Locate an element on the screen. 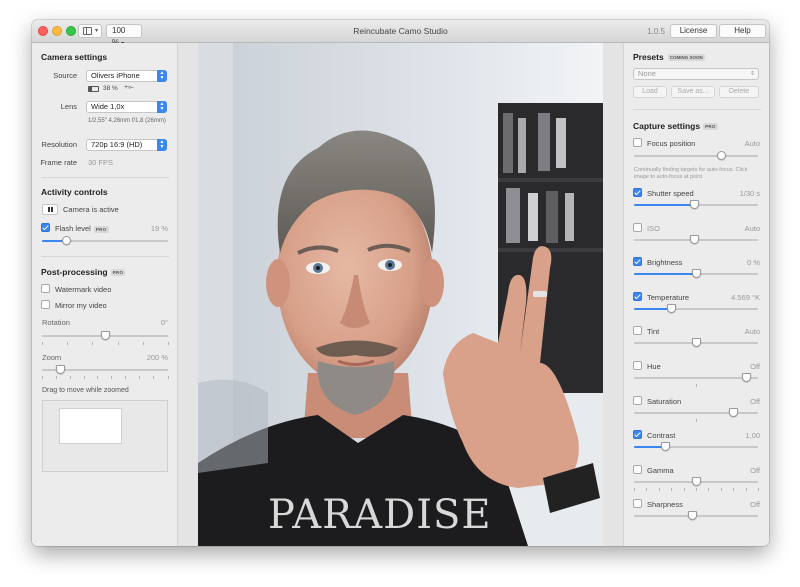 This screenshot has width=800, height=587. gamma-value: Off is located at coordinates (755, 470).